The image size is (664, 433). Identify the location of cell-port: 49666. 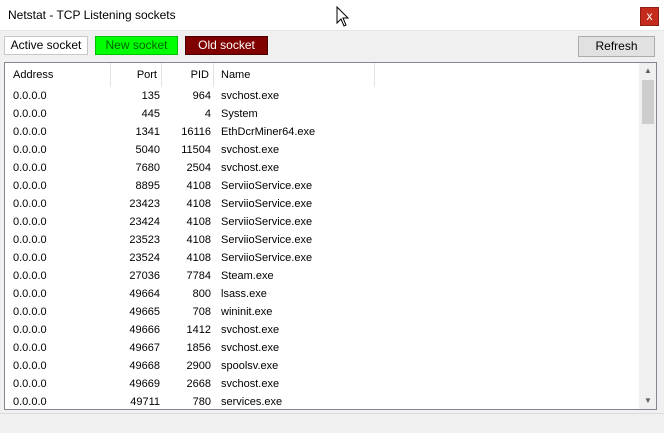
(144, 330).